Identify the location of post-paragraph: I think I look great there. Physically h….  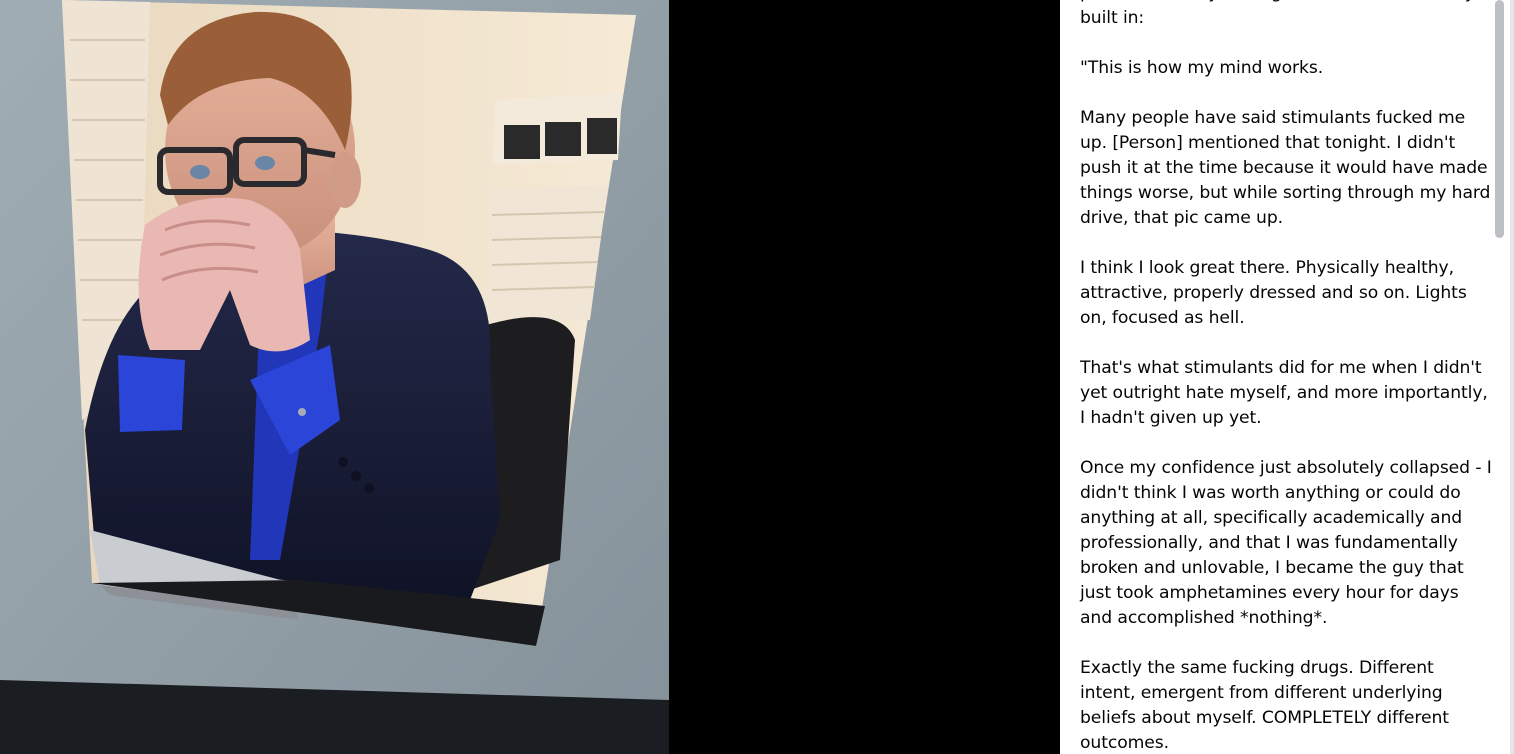
(1273, 293).